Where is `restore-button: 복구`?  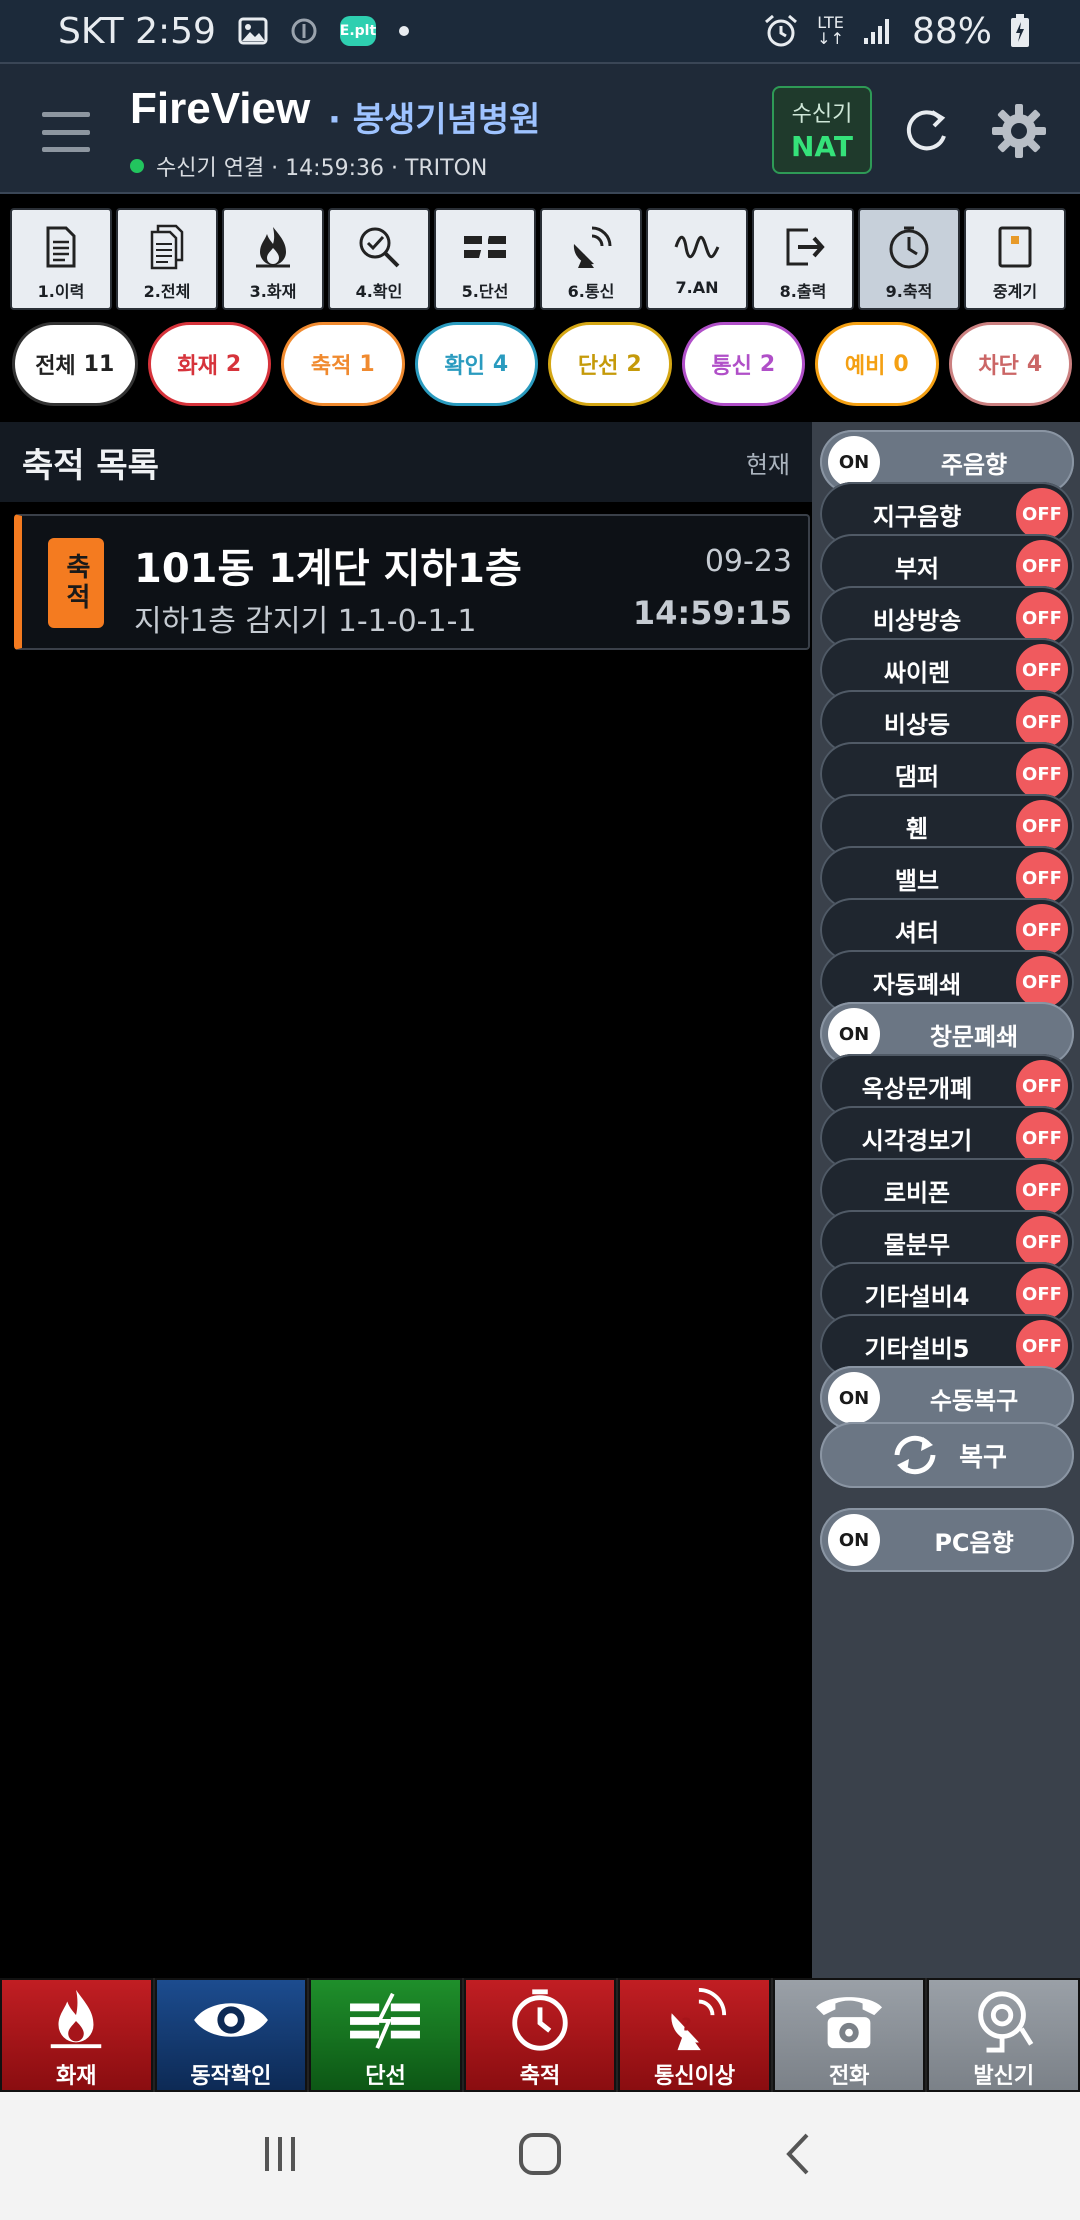
restore-button: 복구 is located at coordinates (947, 1455).